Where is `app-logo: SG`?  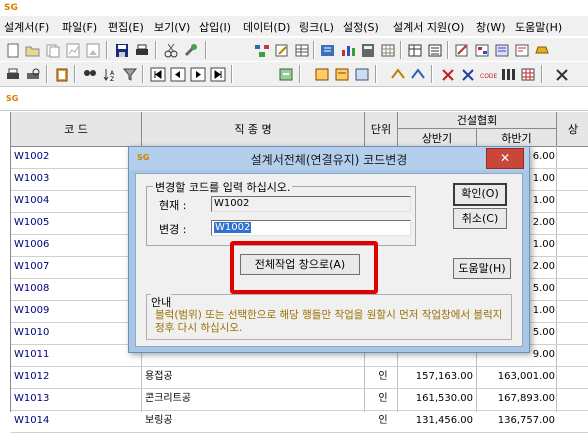 app-logo: SG is located at coordinates (11, 8).